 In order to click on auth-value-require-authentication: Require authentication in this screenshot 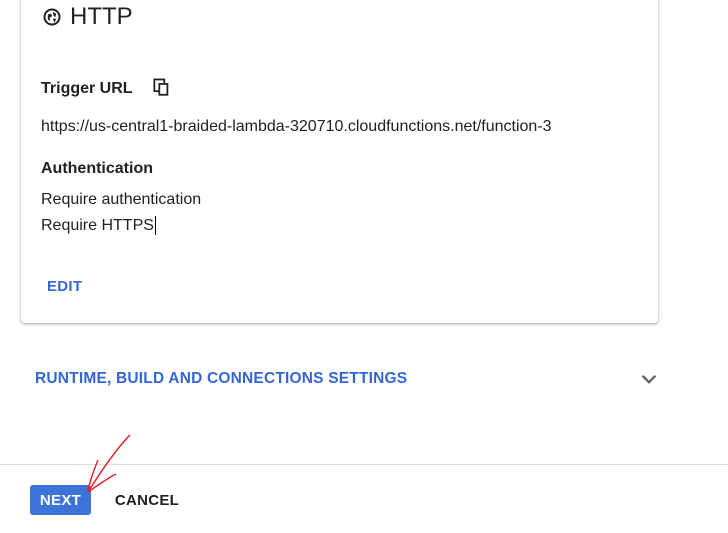, I will do `click(121, 199)`.